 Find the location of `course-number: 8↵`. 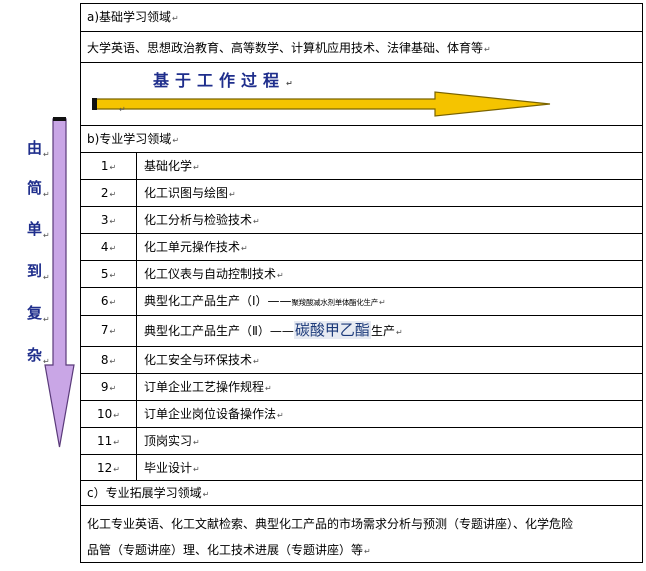

course-number: 8↵ is located at coordinates (108, 360).